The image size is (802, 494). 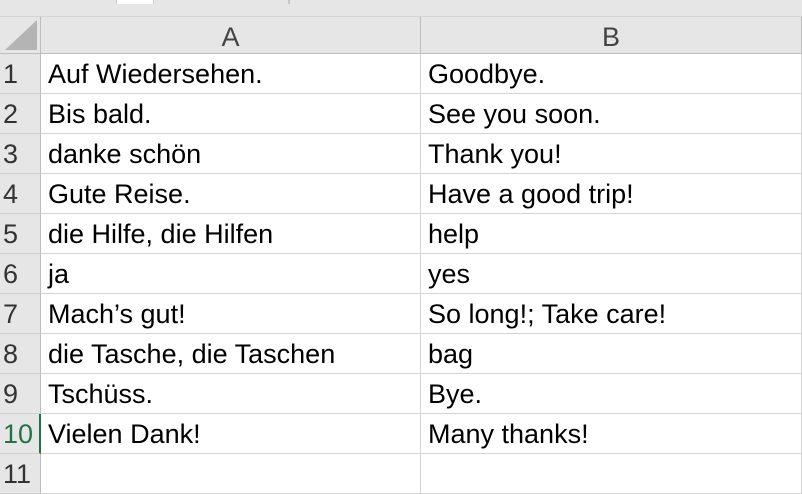 What do you see at coordinates (231, 74) in the screenshot?
I see `cell-a: Auf Wiedersehen.` at bounding box center [231, 74].